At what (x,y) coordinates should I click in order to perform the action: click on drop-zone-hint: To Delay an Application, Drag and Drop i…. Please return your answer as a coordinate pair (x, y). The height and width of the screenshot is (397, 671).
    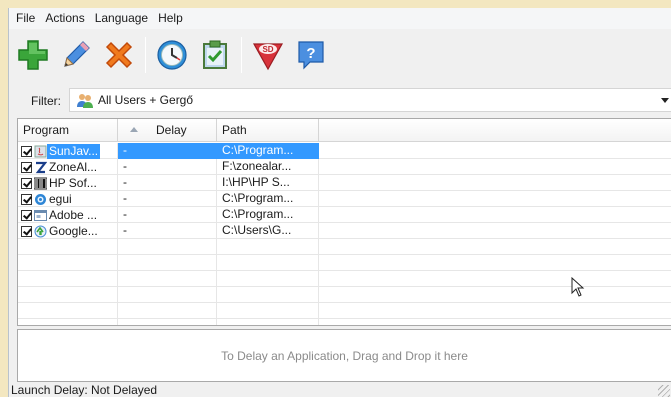
    Looking at the image, I should click on (344, 355).